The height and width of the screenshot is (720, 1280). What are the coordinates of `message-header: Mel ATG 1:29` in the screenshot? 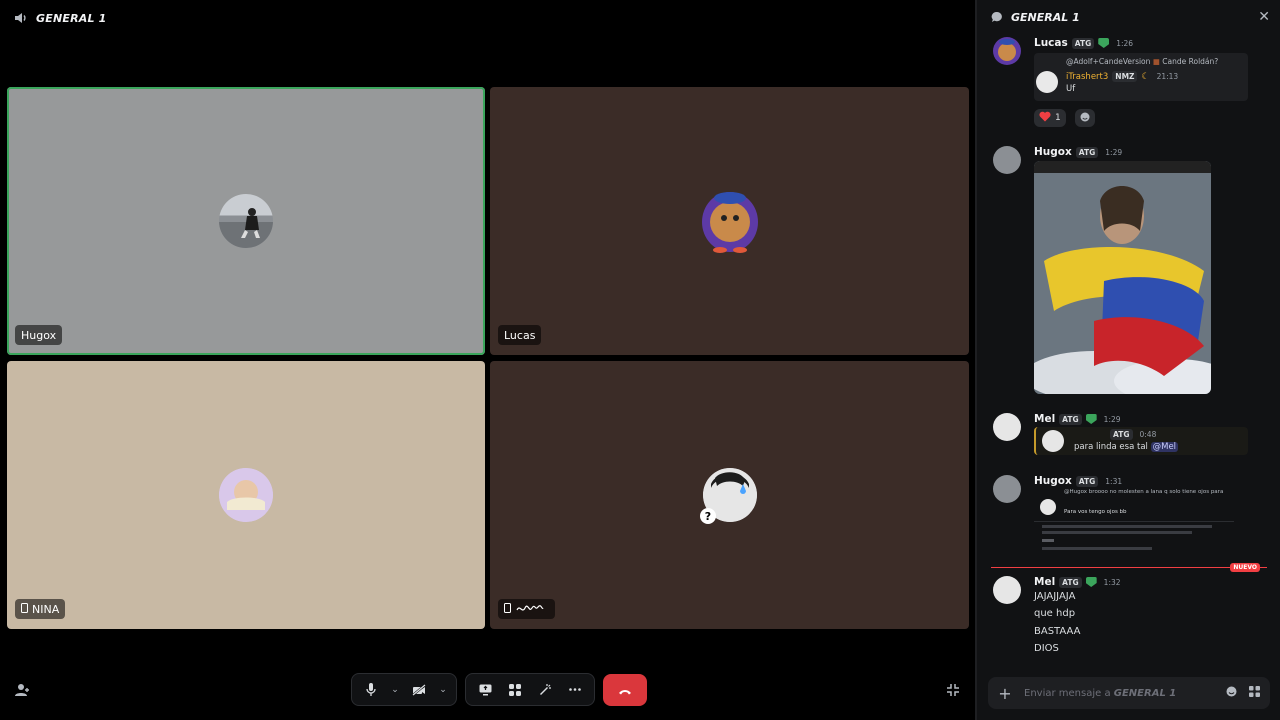 It's located at (1077, 419).